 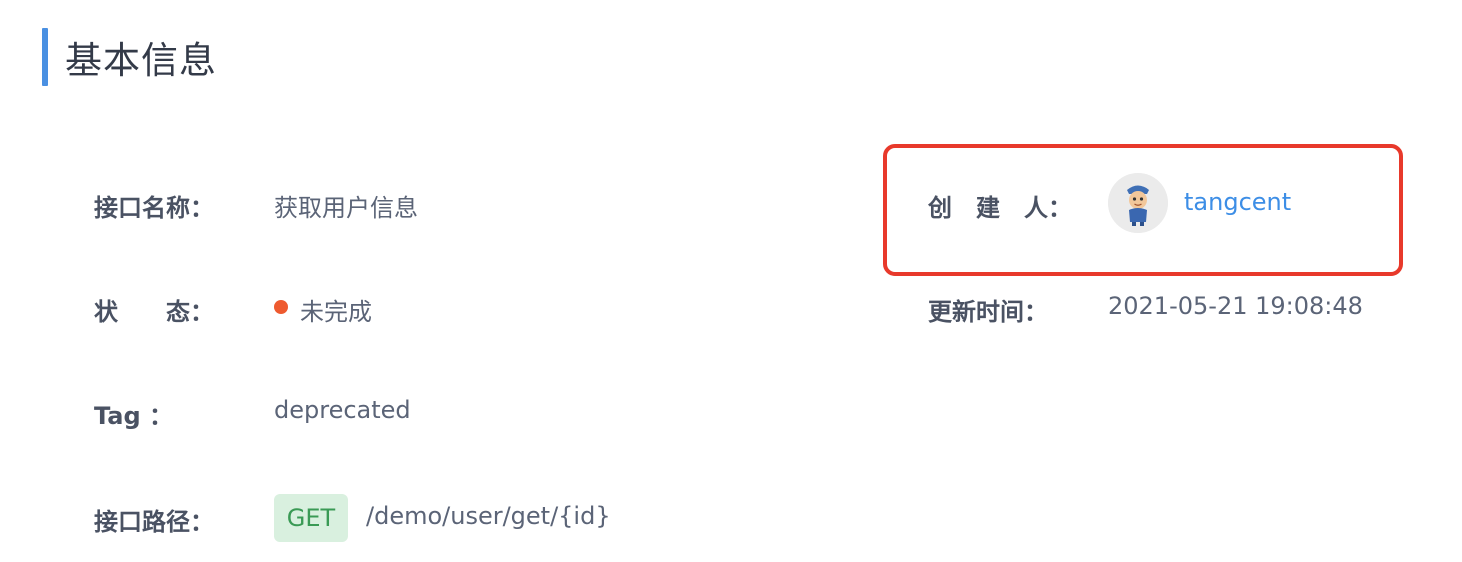 What do you see at coordinates (134, 416) in the screenshot?
I see `tag-label: Tag ：` at bounding box center [134, 416].